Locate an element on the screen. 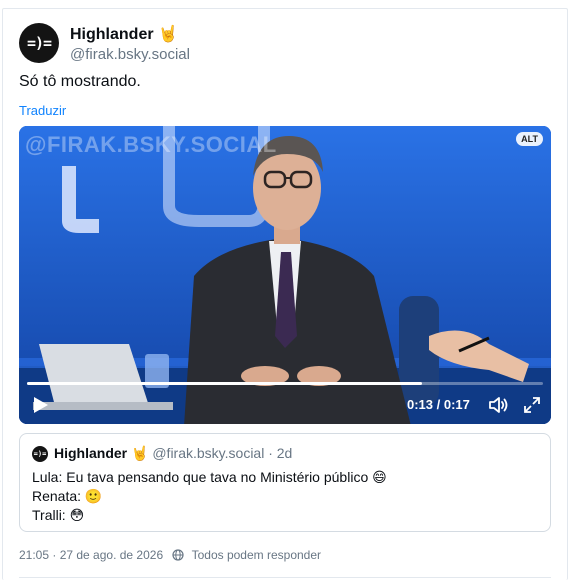 The image size is (570, 580). quoted-author-name: Highlander 🤘 is located at coordinates (101, 453).